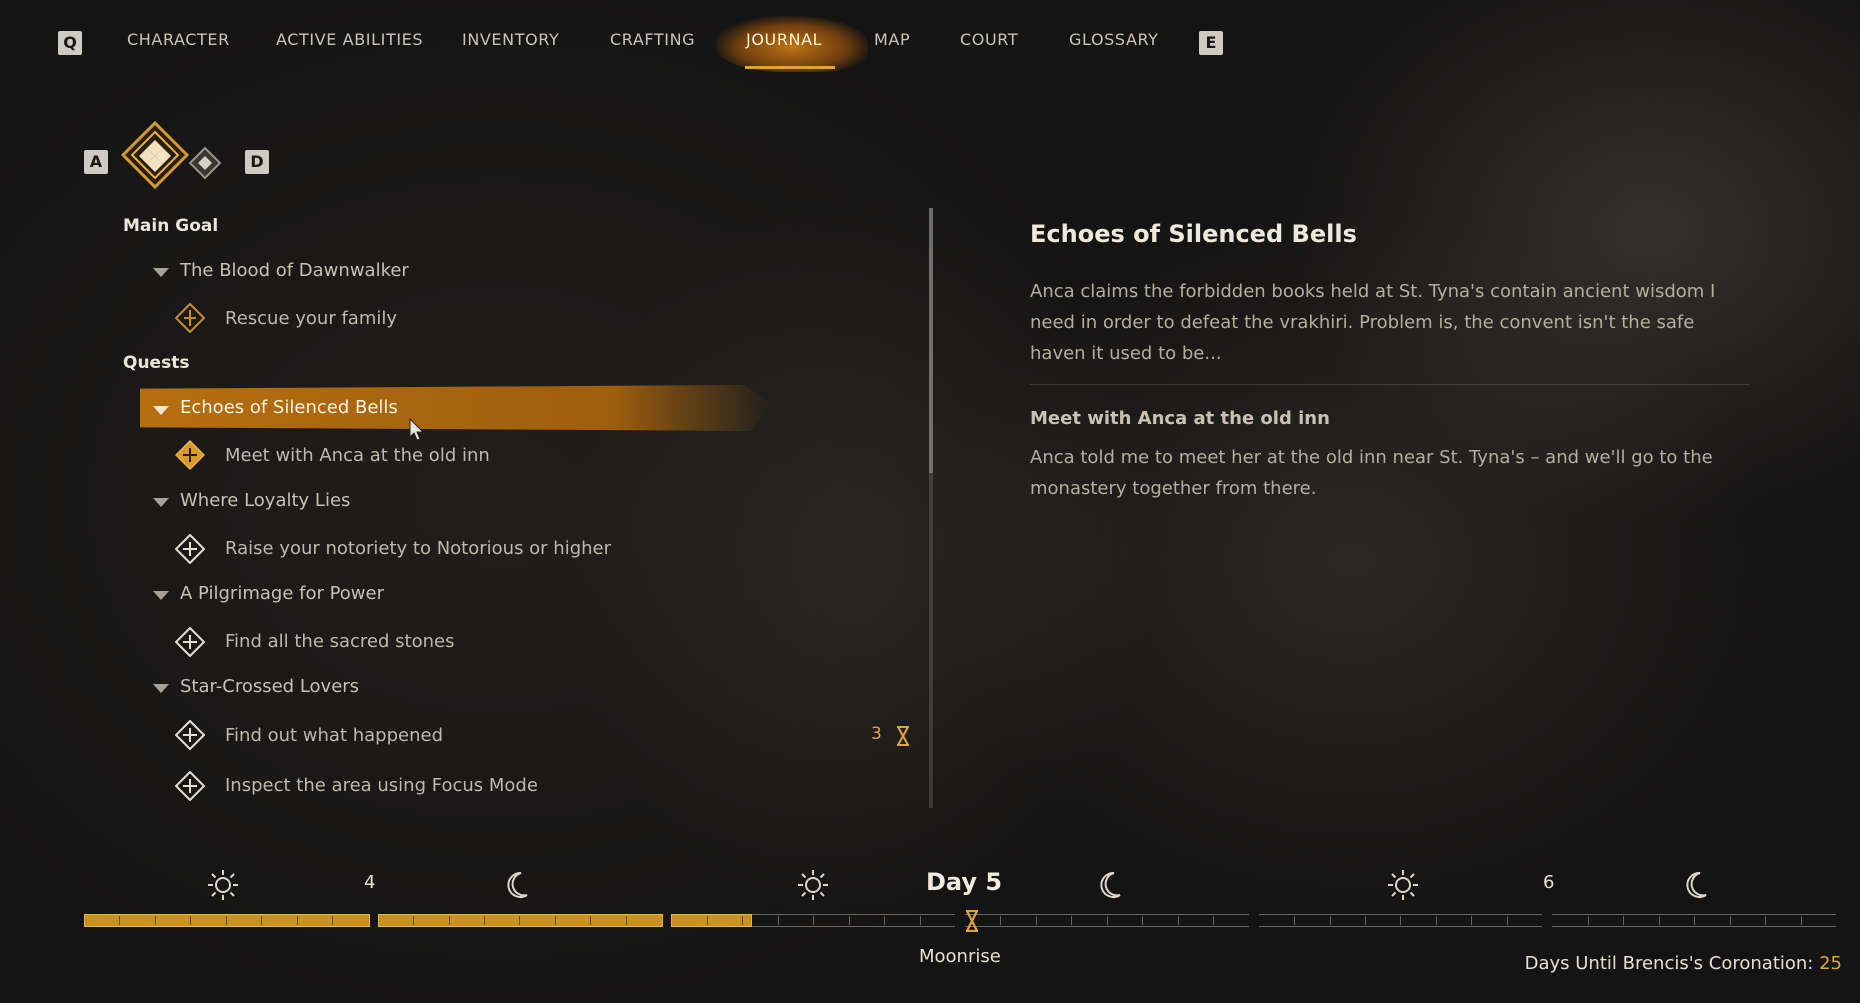 The width and height of the screenshot is (1860, 1003). Describe the element at coordinates (190, 455) in the screenshot. I see `tracked-objective-diamond-icon` at that location.